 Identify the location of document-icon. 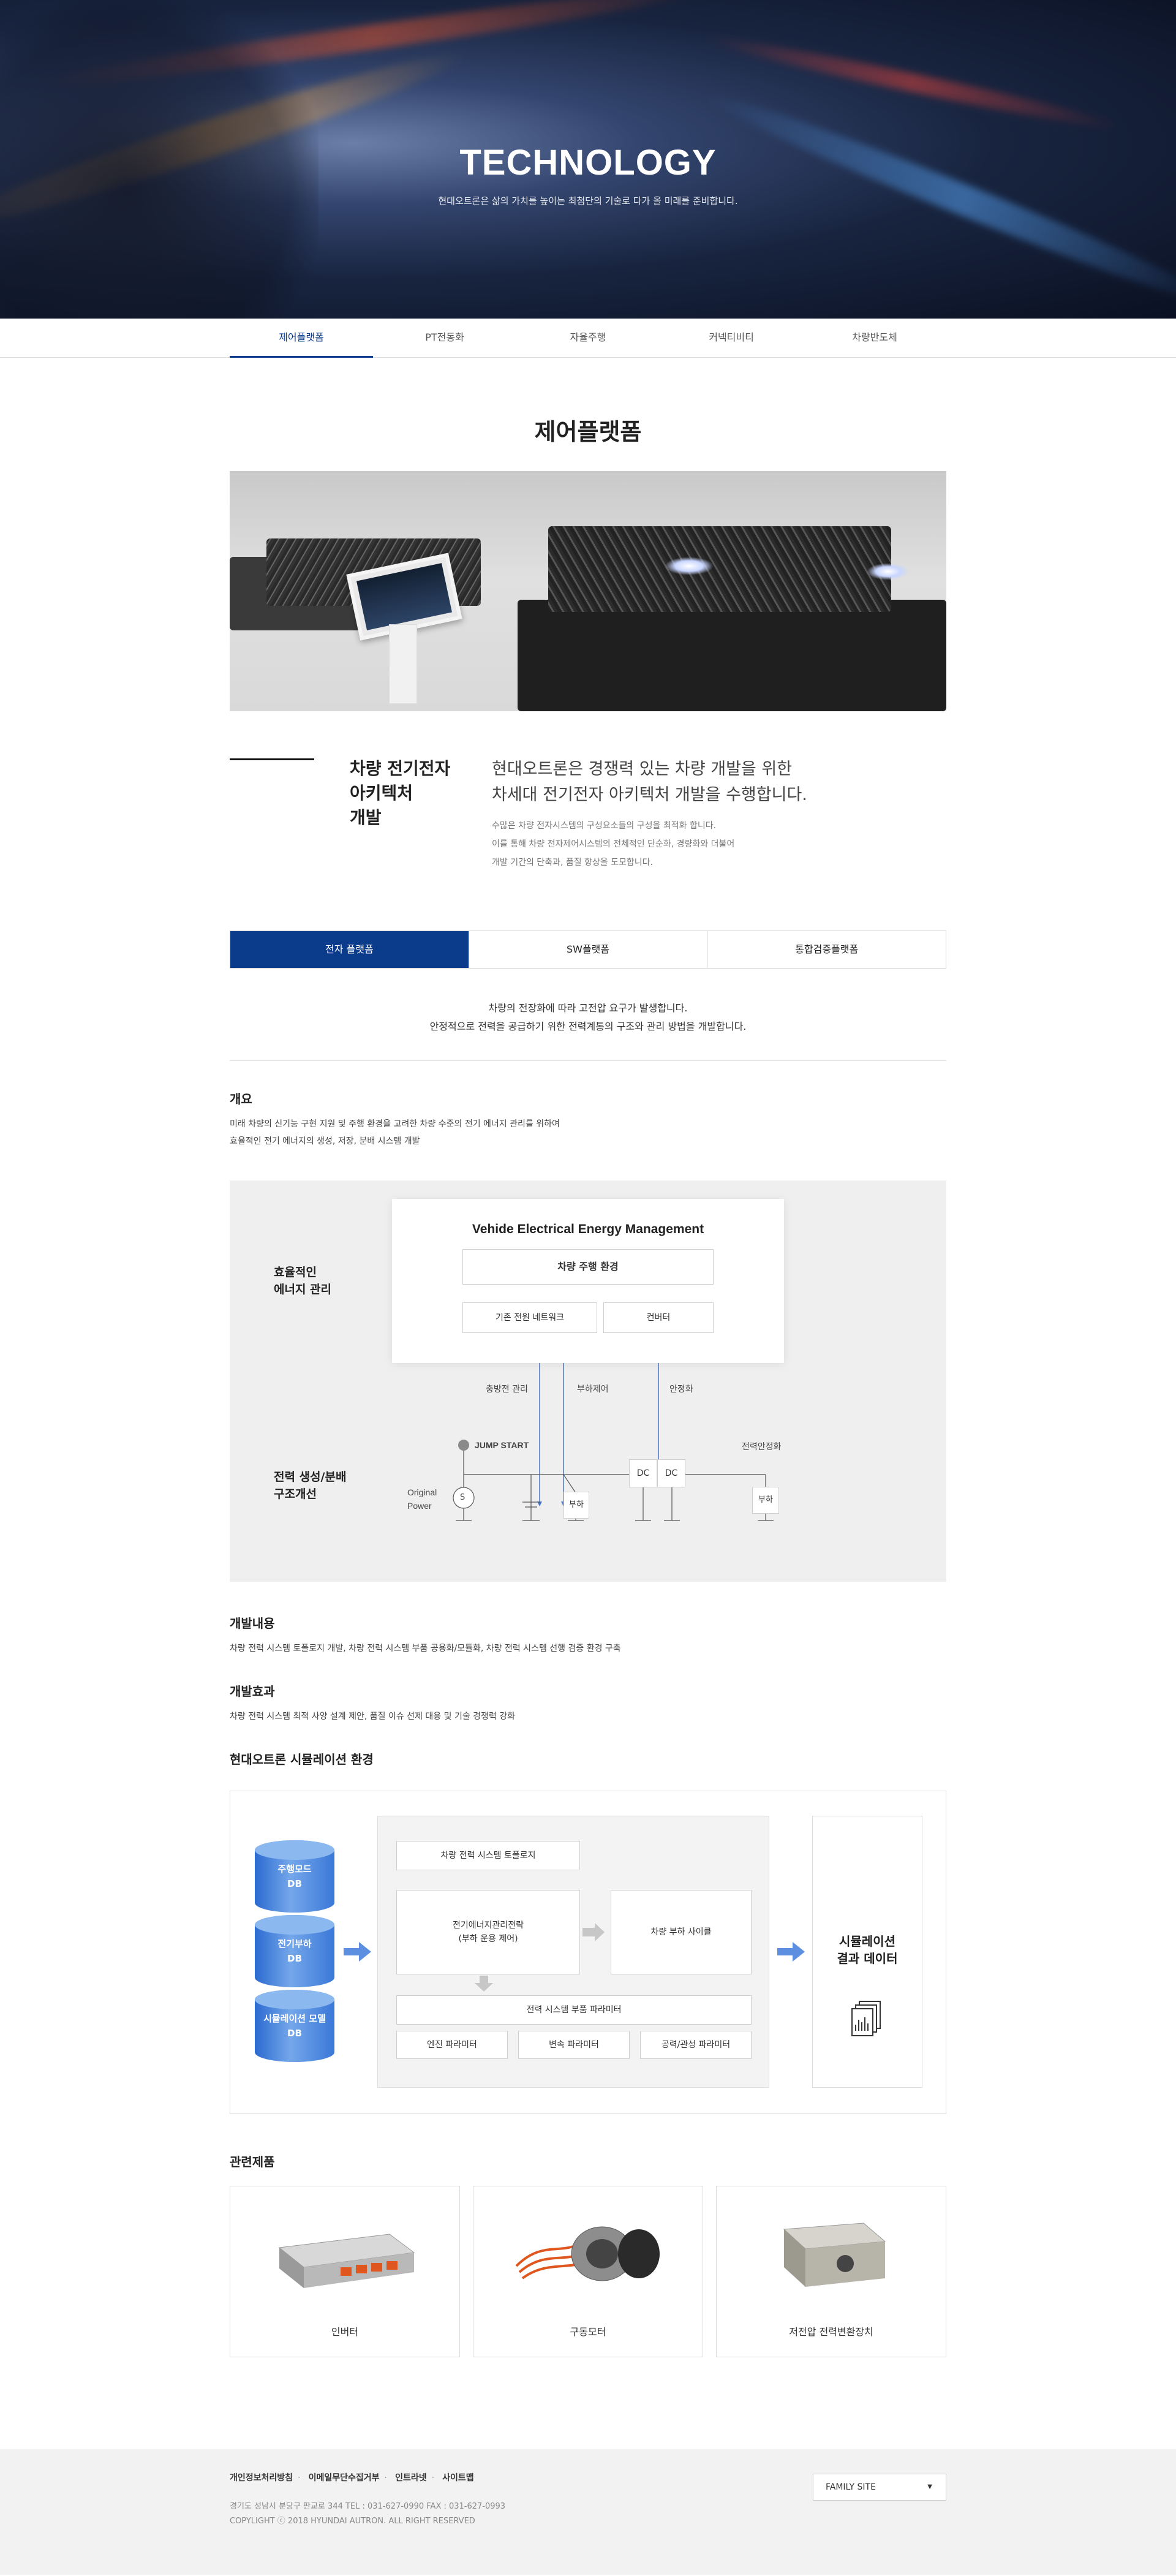
(866, 2018).